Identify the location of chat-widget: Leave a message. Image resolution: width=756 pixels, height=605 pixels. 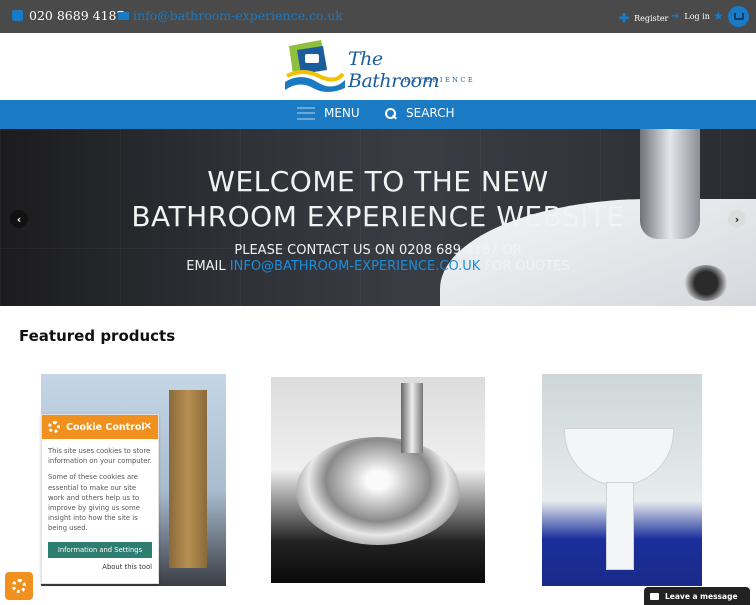
(697, 596).